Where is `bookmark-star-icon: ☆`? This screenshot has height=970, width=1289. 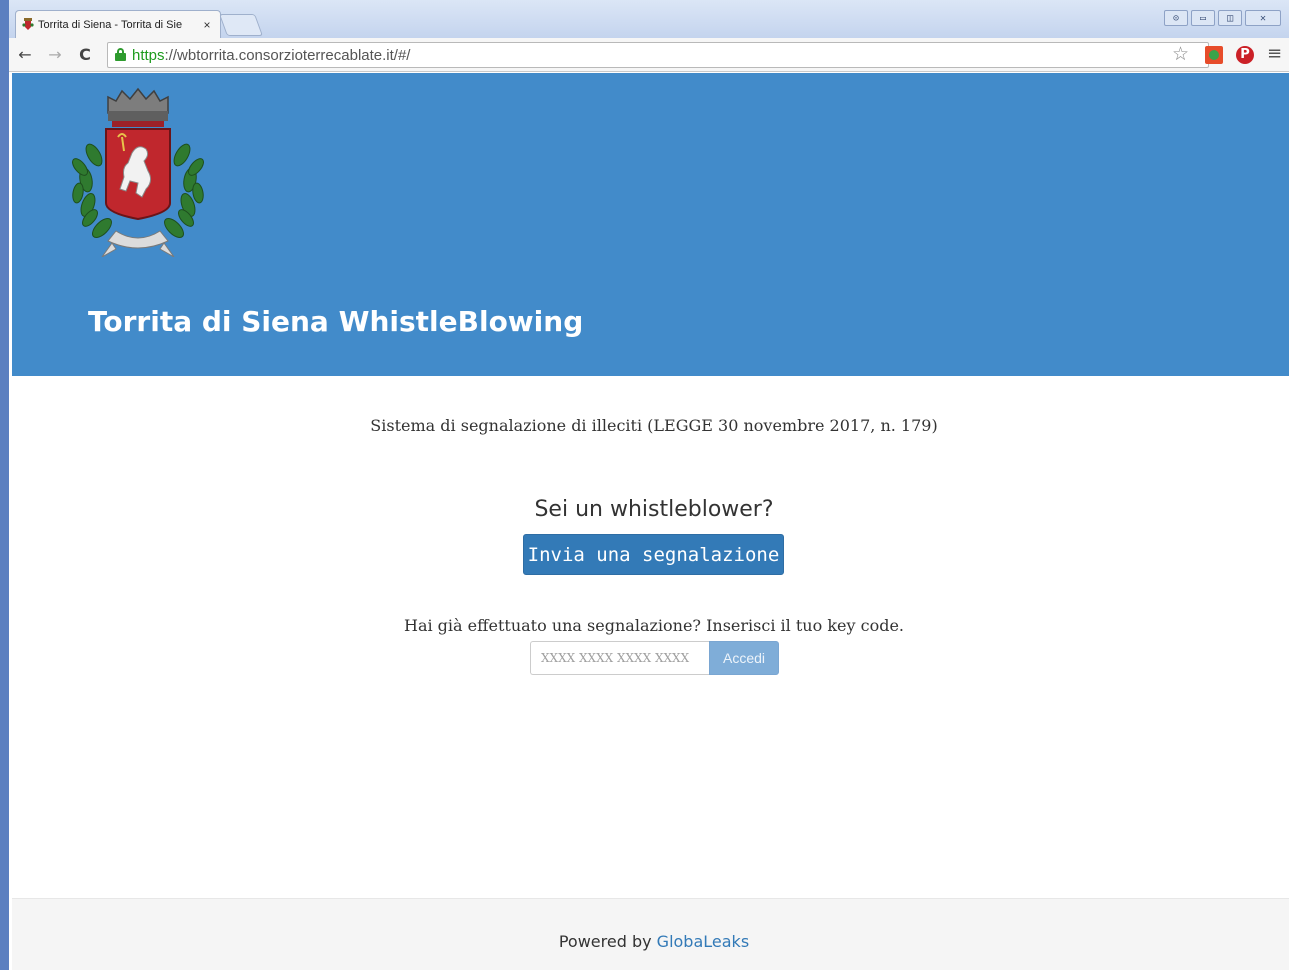 bookmark-star-icon: ☆ is located at coordinates (1180, 54).